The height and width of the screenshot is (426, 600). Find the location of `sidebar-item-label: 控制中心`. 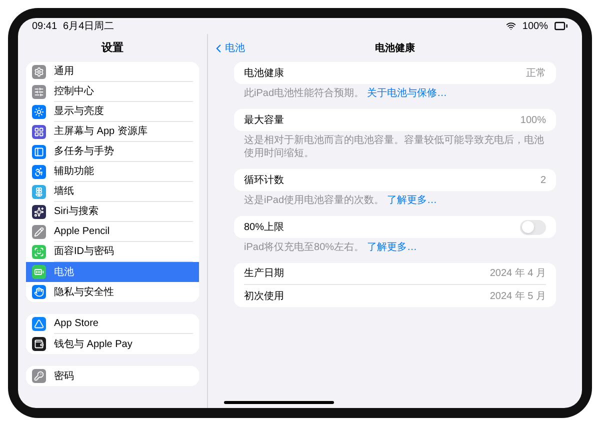

sidebar-item-label: 控制中心 is located at coordinates (123, 92).